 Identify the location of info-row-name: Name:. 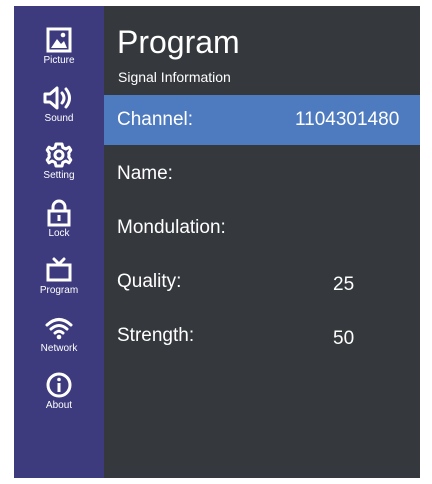
(262, 174).